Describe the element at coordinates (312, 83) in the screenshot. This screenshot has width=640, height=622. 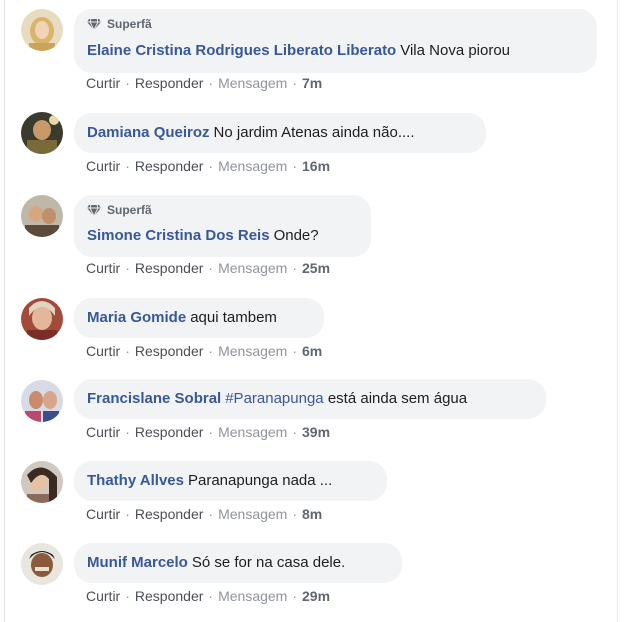
I see `timestamp: 7m` at that location.